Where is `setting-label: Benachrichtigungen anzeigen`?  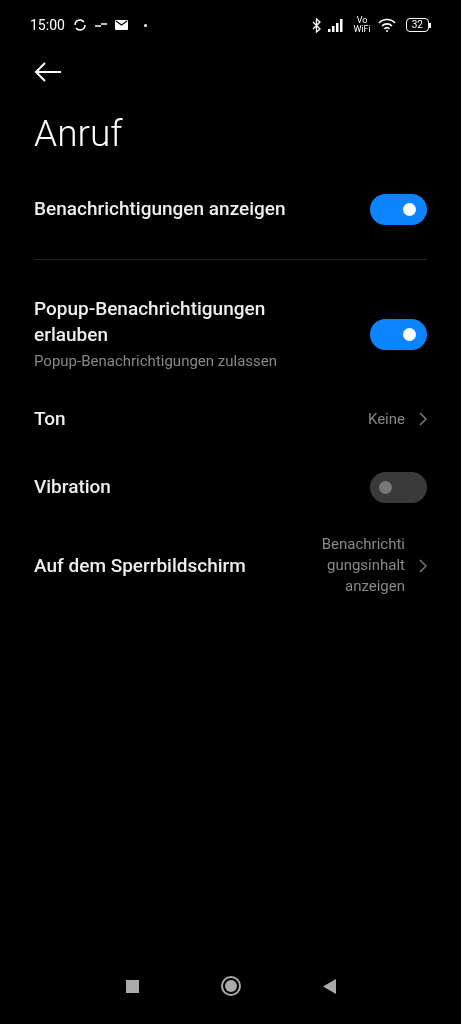
setting-label: Benachrichtigungen anzeigen is located at coordinates (160, 209).